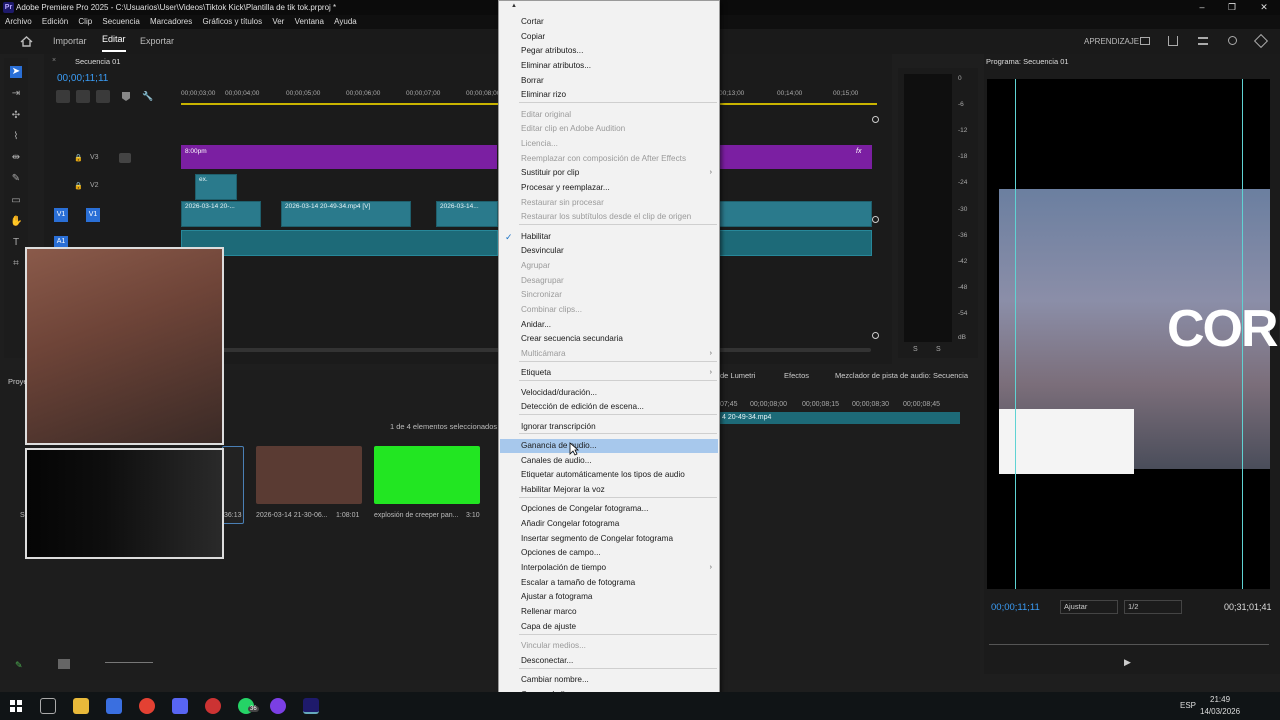 This screenshot has width=1280, height=720. What do you see at coordinates (19, 665) in the screenshot?
I see `pencil-icon: ✎` at bounding box center [19, 665].